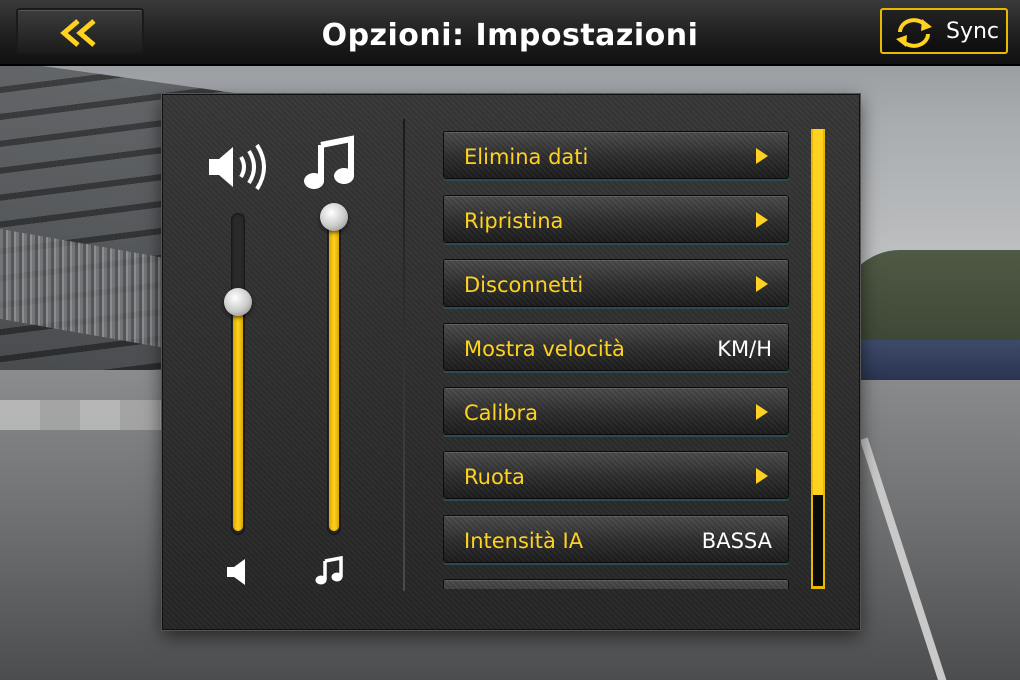 This screenshot has width=1020, height=680. I want to click on menu-item-label: Mostra velocità, so click(544, 349).